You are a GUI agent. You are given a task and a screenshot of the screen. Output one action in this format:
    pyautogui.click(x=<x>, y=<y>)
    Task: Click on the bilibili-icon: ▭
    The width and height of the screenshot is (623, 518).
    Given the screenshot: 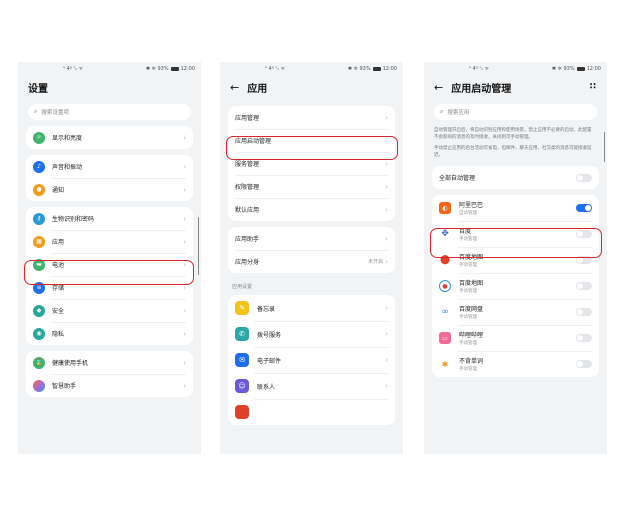 What is the action you would take?
    pyautogui.click(x=445, y=338)
    